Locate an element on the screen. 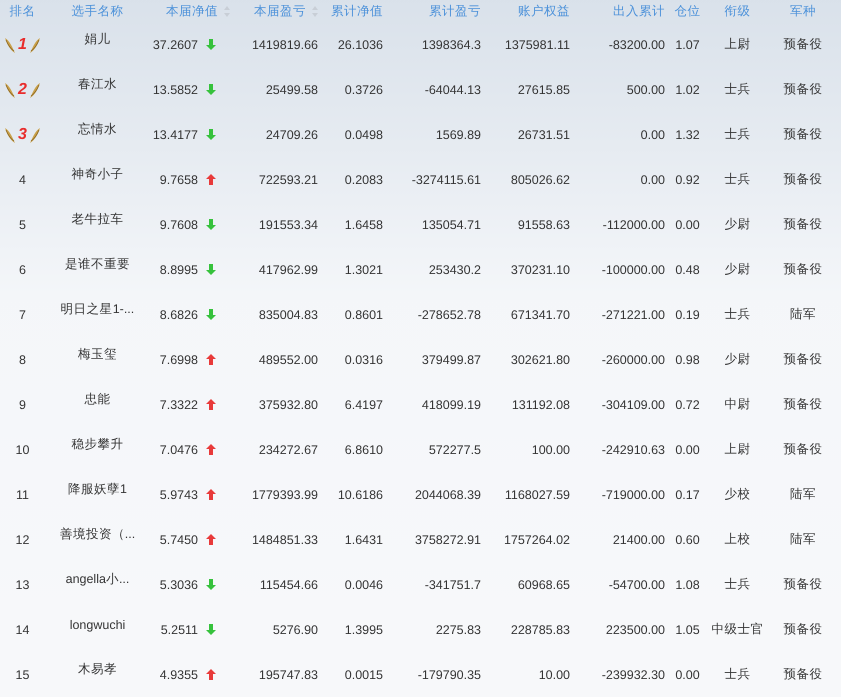 Image resolution: width=841 pixels, height=697 pixels. table-cell: 0.0015 is located at coordinates (363, 675).